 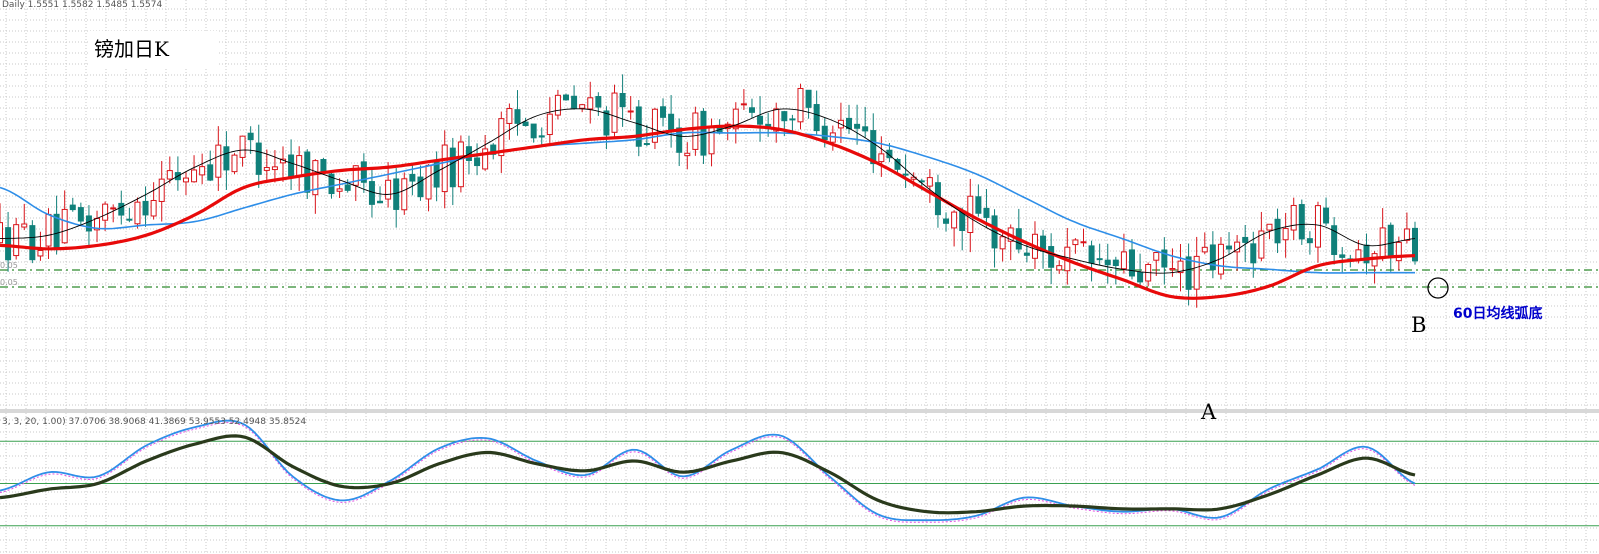 I want to click on point-b-label: B, so click(x=1419, y=325).